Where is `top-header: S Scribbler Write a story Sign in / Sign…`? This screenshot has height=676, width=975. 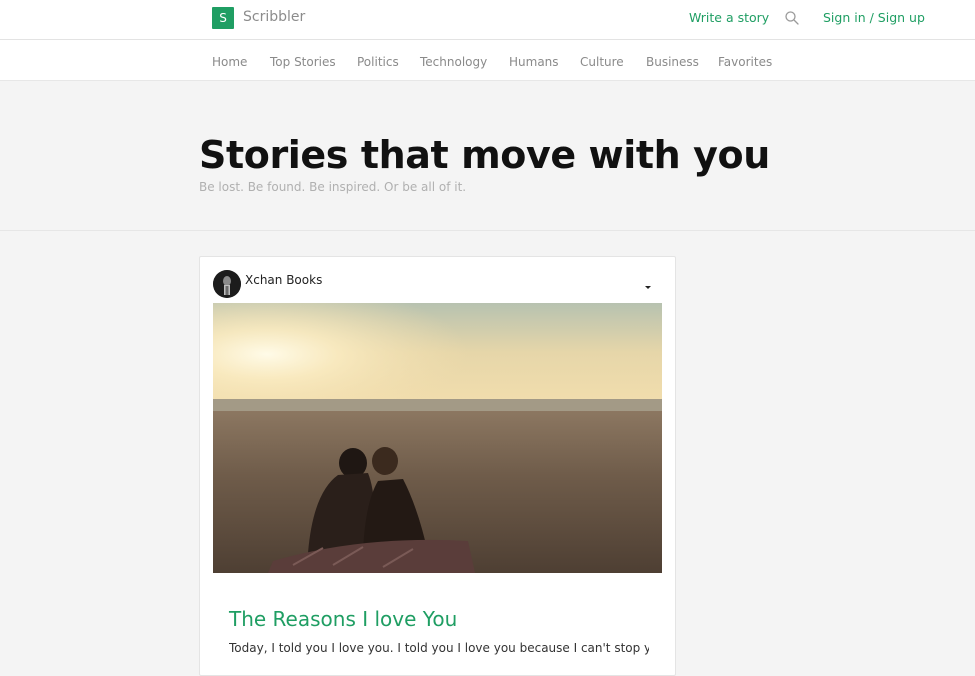
top-header: S Scribbler Write a story Sign in / Sign… is located at coordinates (487, 20).